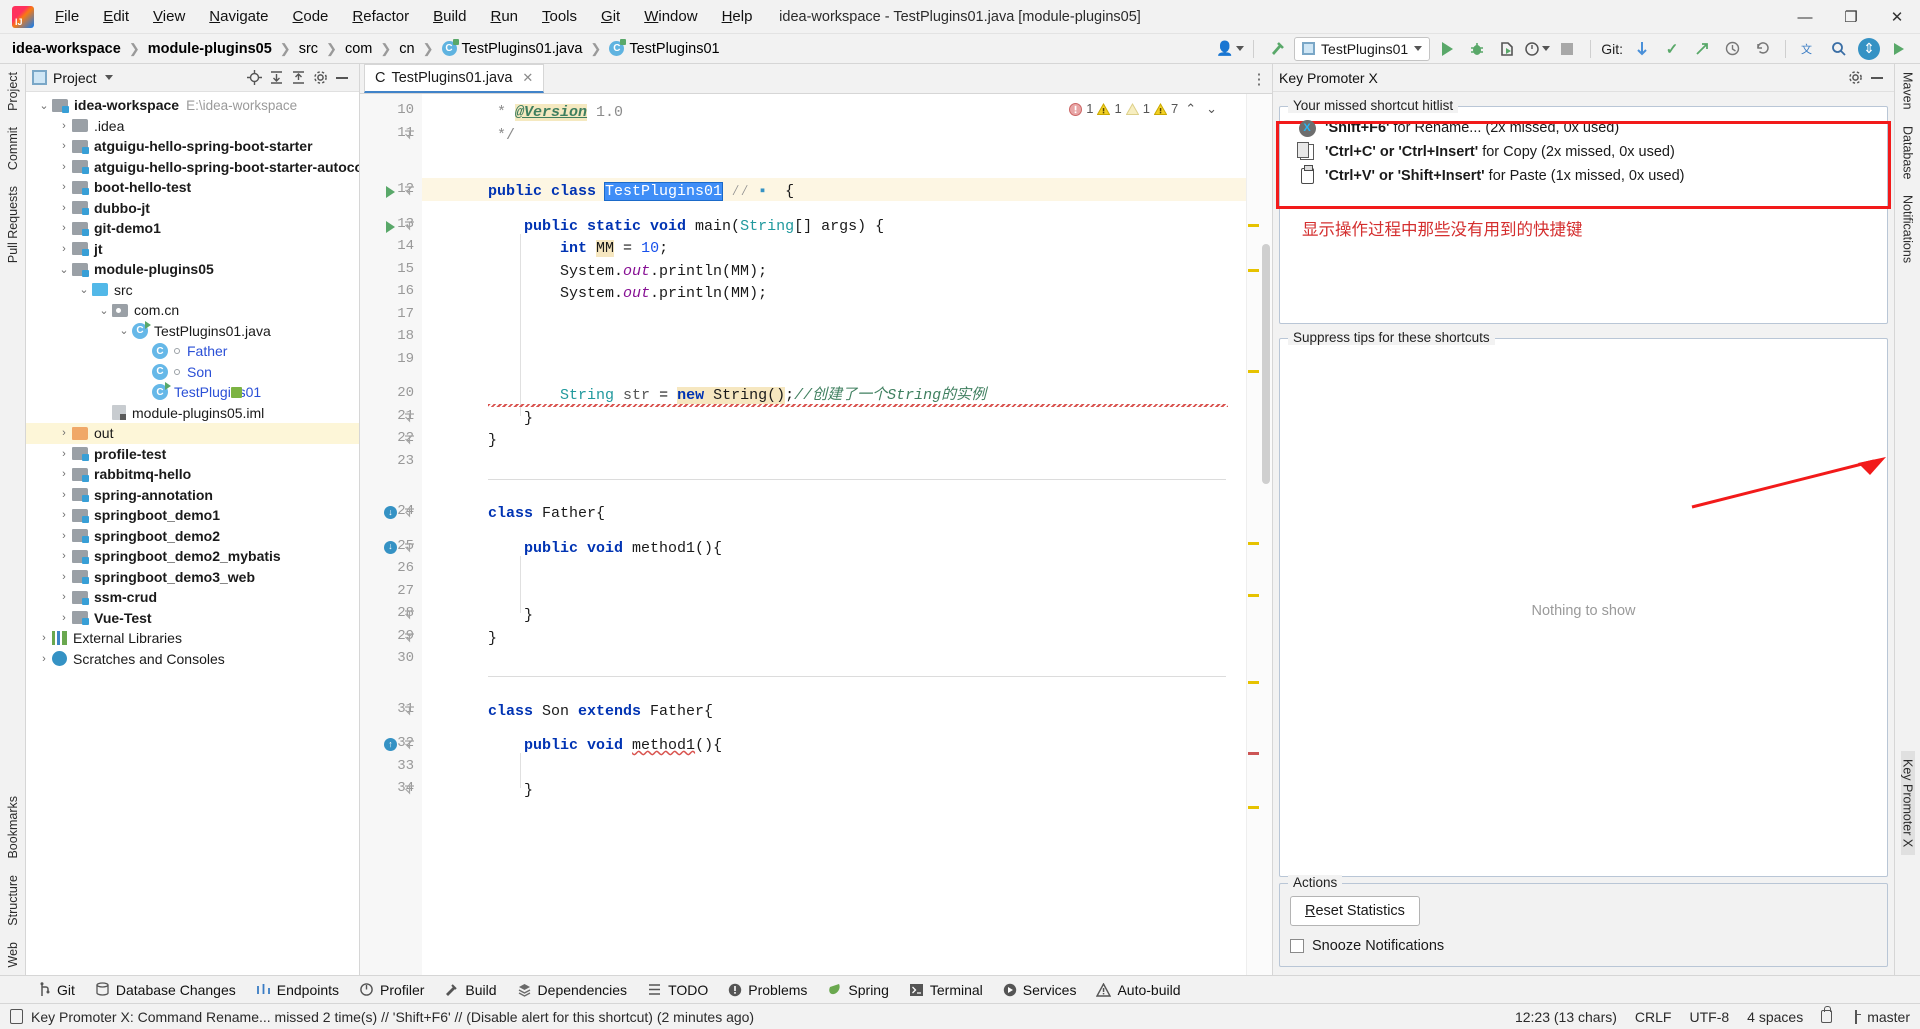 The width and height of the screenshot is (1920, 1029). What do you see at coordinates (546, 514) in the screenshot?
I see `code-line: class Father{` at bounding box center [546, 514].